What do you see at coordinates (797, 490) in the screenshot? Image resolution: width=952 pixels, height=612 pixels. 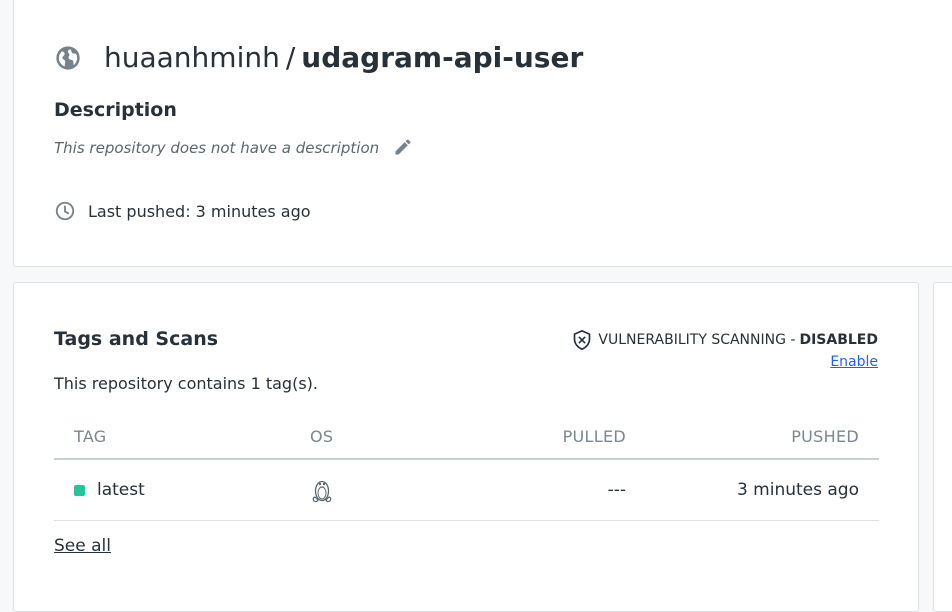 I see `pushed-cell: 3 minutes ago` at bounding box center [797, 490].